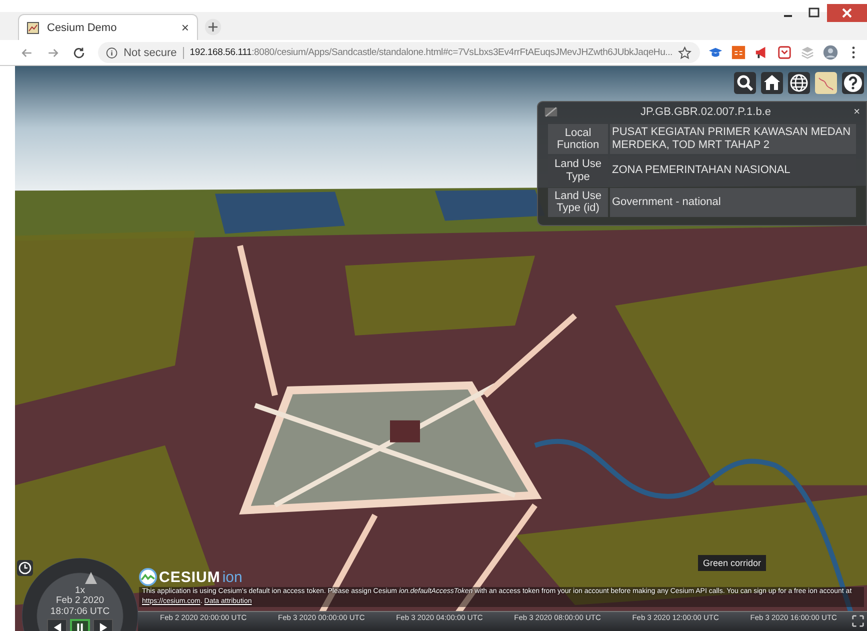  Describe the element at coordinates (25, 568) in the screenshot. I see `clock-icon` at that location.